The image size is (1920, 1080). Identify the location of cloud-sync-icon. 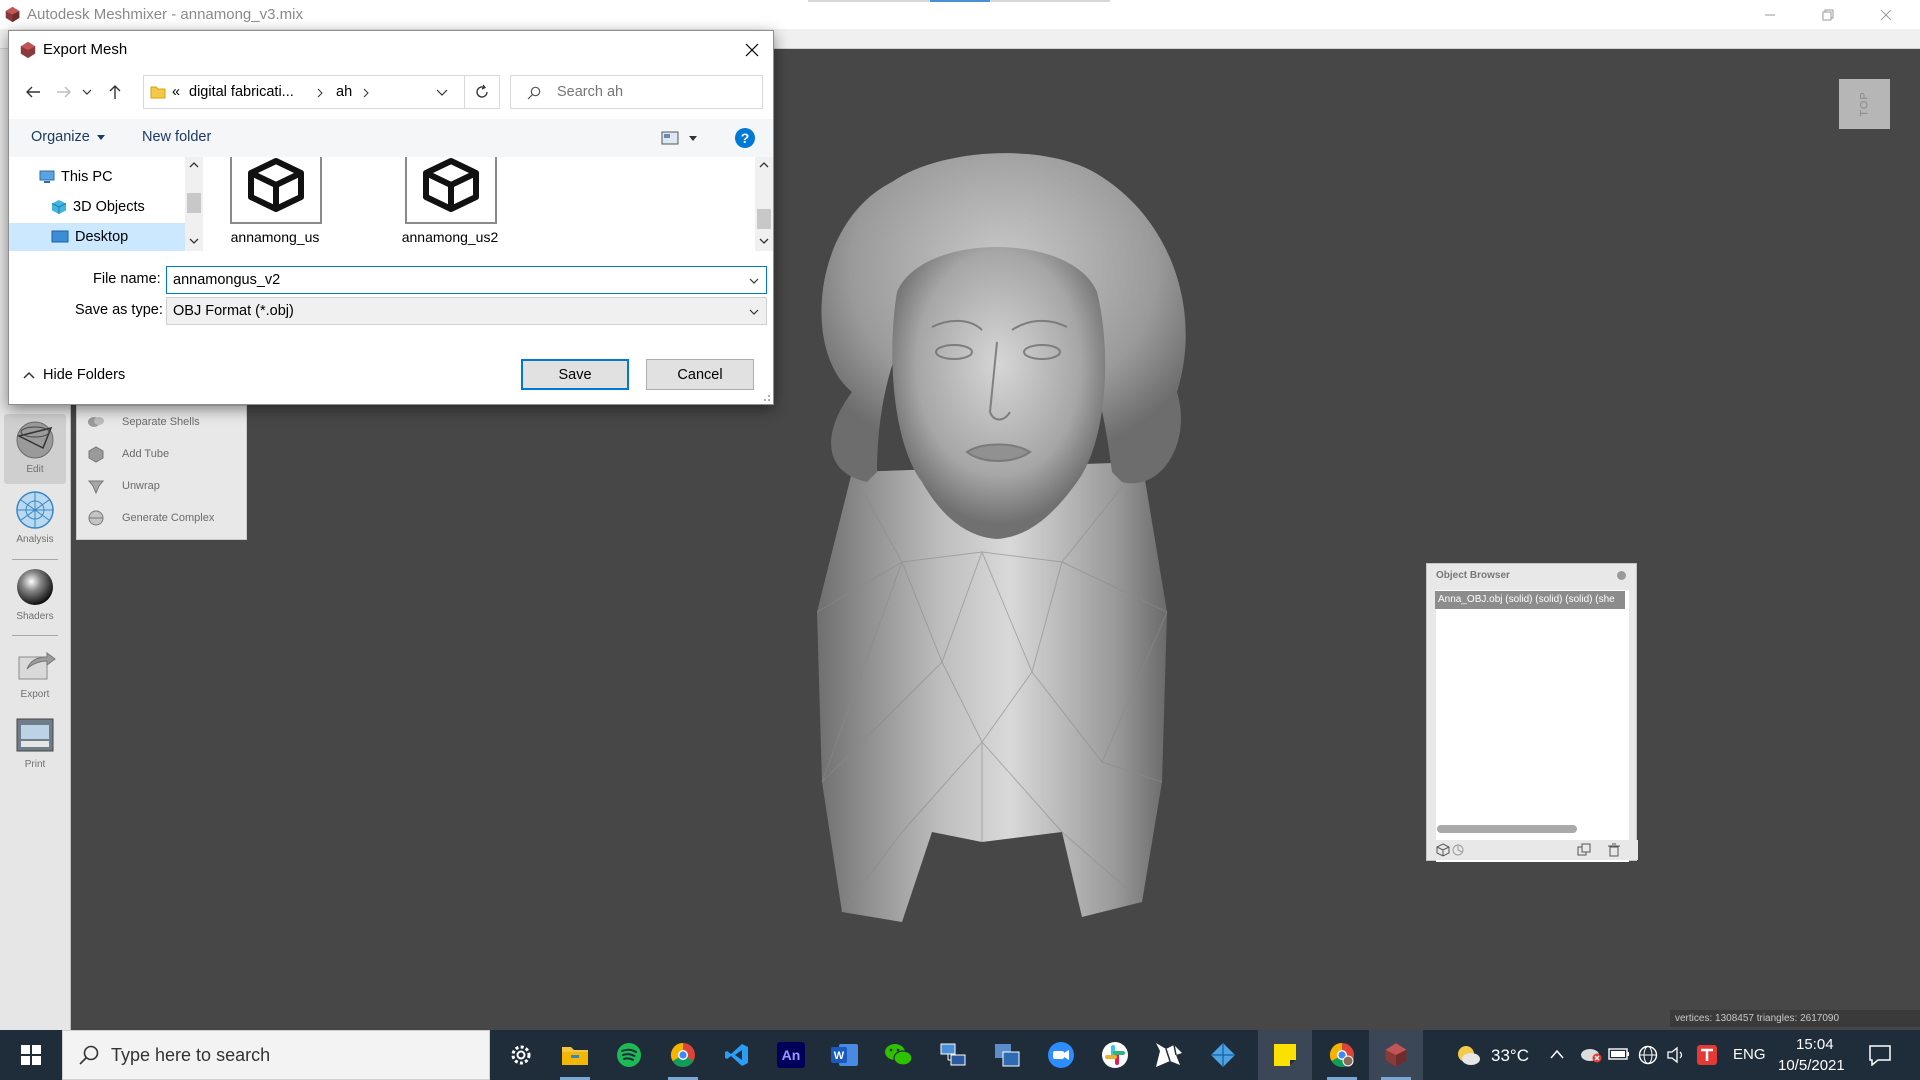
(1591, 1054).